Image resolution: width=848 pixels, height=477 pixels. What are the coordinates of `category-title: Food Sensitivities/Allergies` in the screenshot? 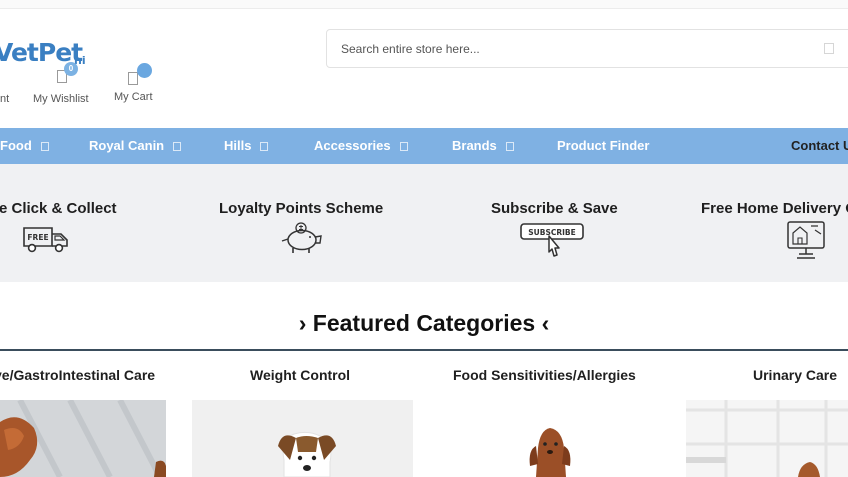 It's located at (544, 375).